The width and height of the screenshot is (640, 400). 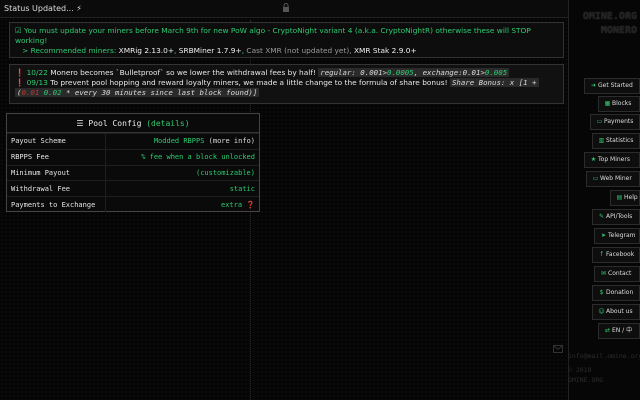 I want to click on table-row: Payments to Exchange extra ❓, so click(x=133, y=204).